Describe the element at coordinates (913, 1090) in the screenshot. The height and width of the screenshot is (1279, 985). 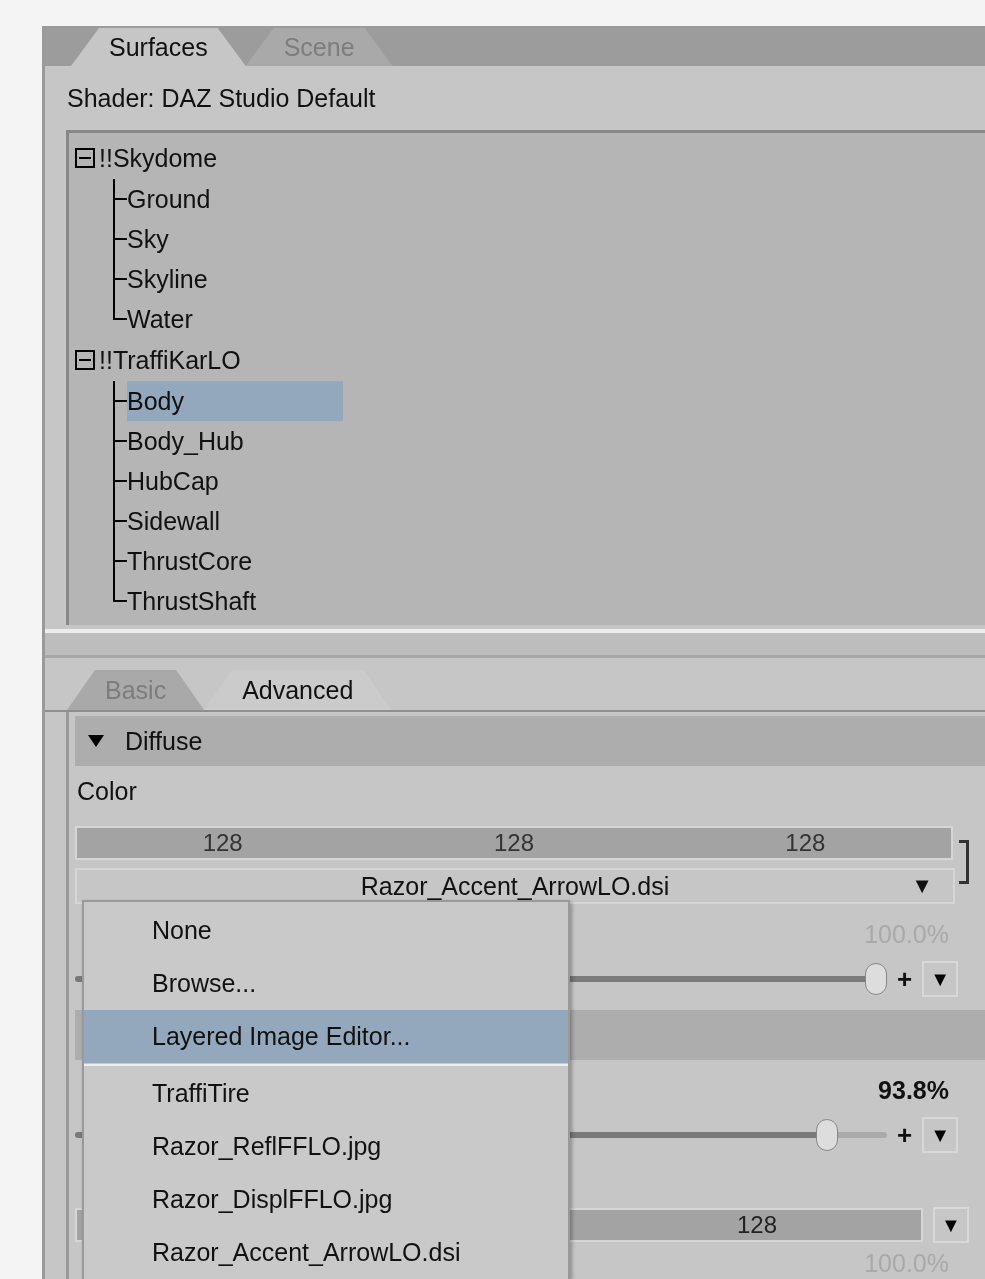
I see `percent-value: 93.8%` at that location.